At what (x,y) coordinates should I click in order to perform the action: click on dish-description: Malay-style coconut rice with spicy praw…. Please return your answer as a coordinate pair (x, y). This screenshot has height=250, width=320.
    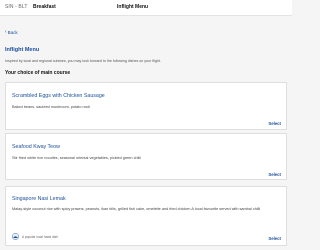
    Looking at the image, I should click on (136, 209).